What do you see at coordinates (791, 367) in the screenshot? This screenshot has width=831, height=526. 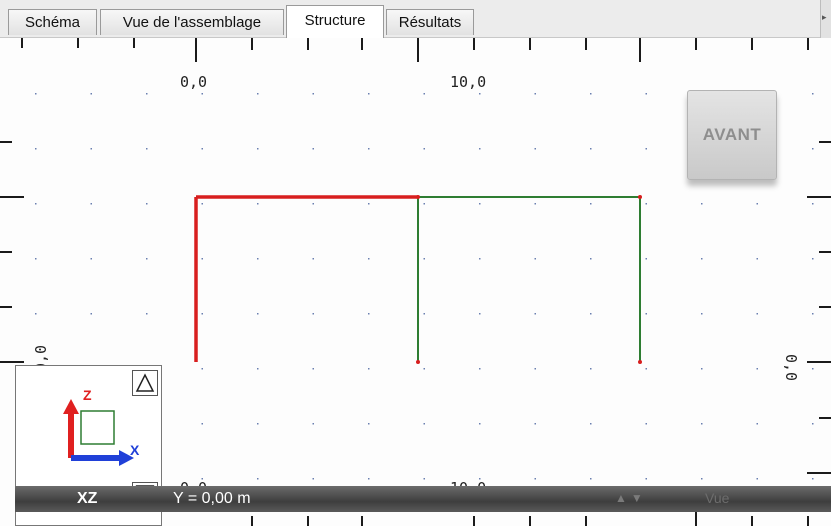 I see `ruler-right-label-0: 0,0` at bounding box center [791, 367].